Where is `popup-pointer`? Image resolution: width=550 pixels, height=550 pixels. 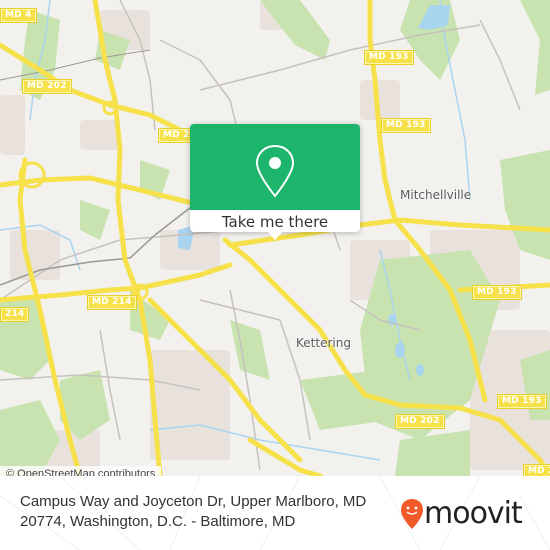
popup-pointer is located at coordinates (275, 235).